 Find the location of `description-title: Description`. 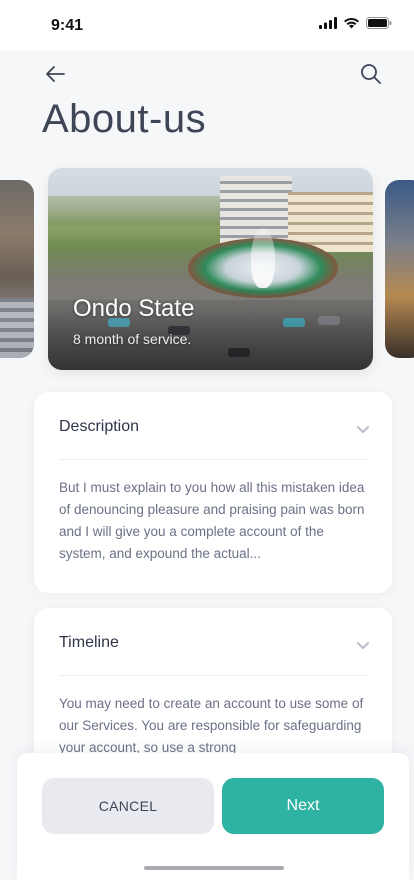

description-title: Description is located at coordinates (99, 426).